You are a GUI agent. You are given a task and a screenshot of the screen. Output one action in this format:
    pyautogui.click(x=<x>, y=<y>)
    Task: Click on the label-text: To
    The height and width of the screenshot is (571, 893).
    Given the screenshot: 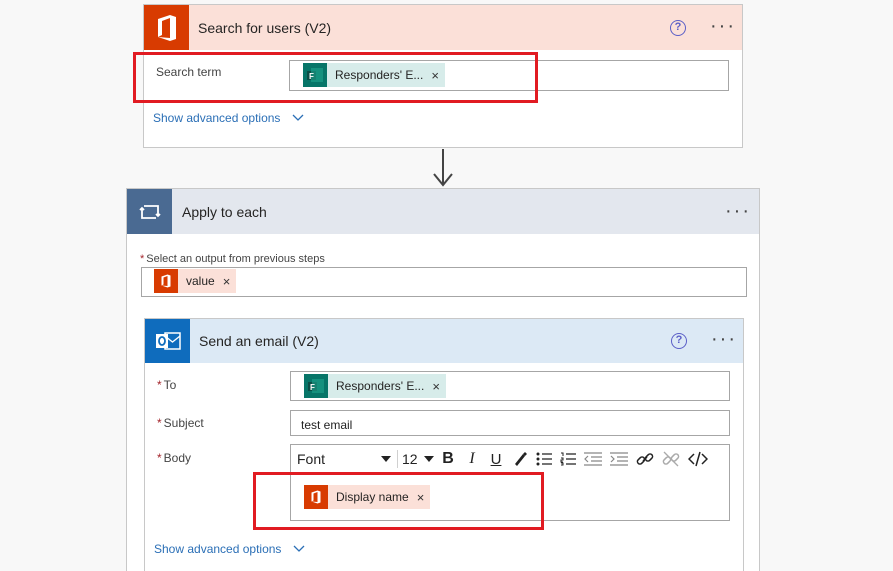 What is the action you would take?
    pyautogui.click(x=170, y=385)
    